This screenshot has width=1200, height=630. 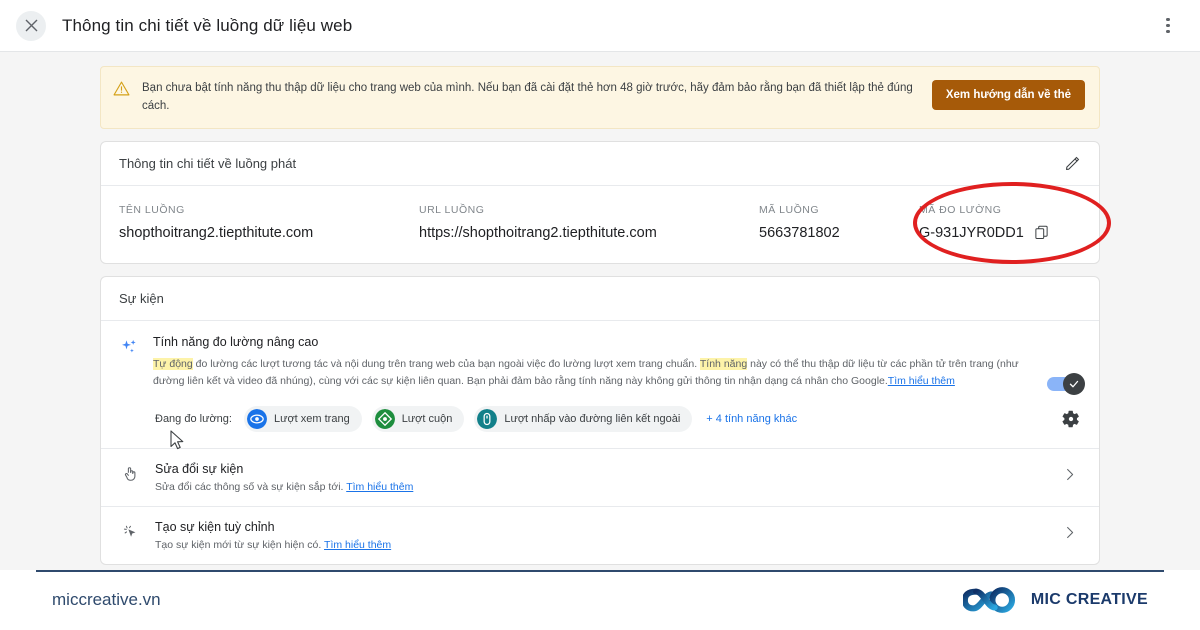 I want to click on row-desc-text: Sửa đổi các thông số và sự kiện sắp tới., so click(x=249, y=486).